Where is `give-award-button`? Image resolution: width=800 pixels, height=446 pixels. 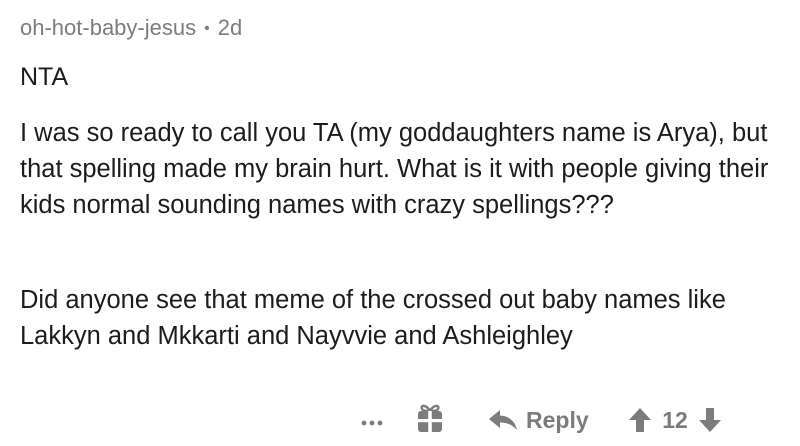
give-award-button is located at coordinates (430, 418).